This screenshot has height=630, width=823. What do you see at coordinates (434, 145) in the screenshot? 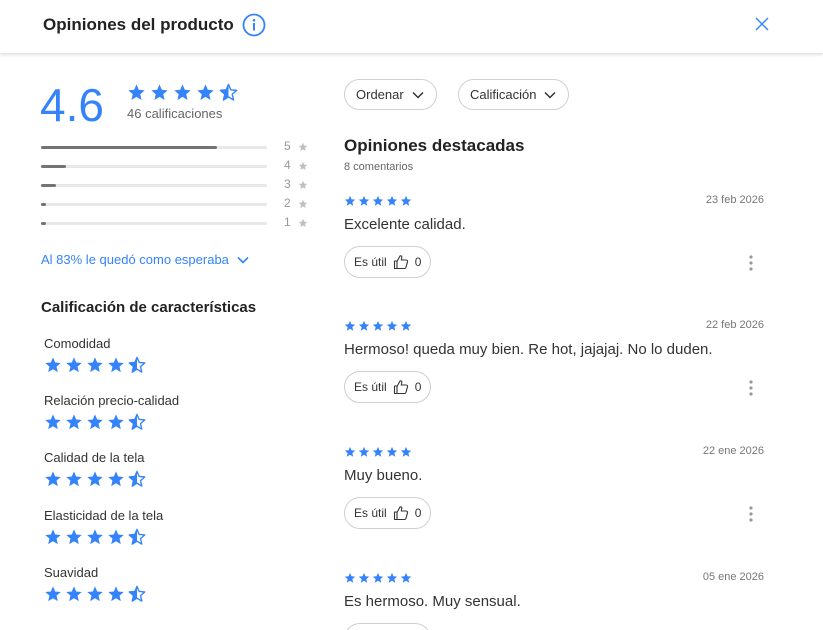
I see `reviews-title: Opiniones destacadas` at bounding box center [434, 145].